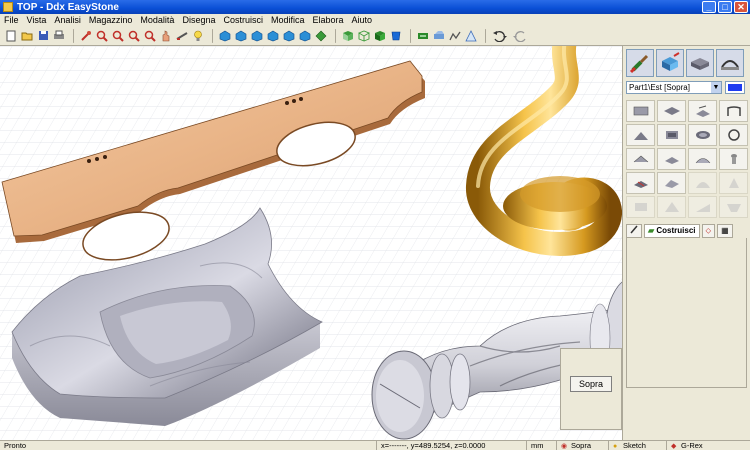 The image size is (750, 450). Describe the element at coordinates (500, 36) in the screenshot. I see `undo-icon` at that location.